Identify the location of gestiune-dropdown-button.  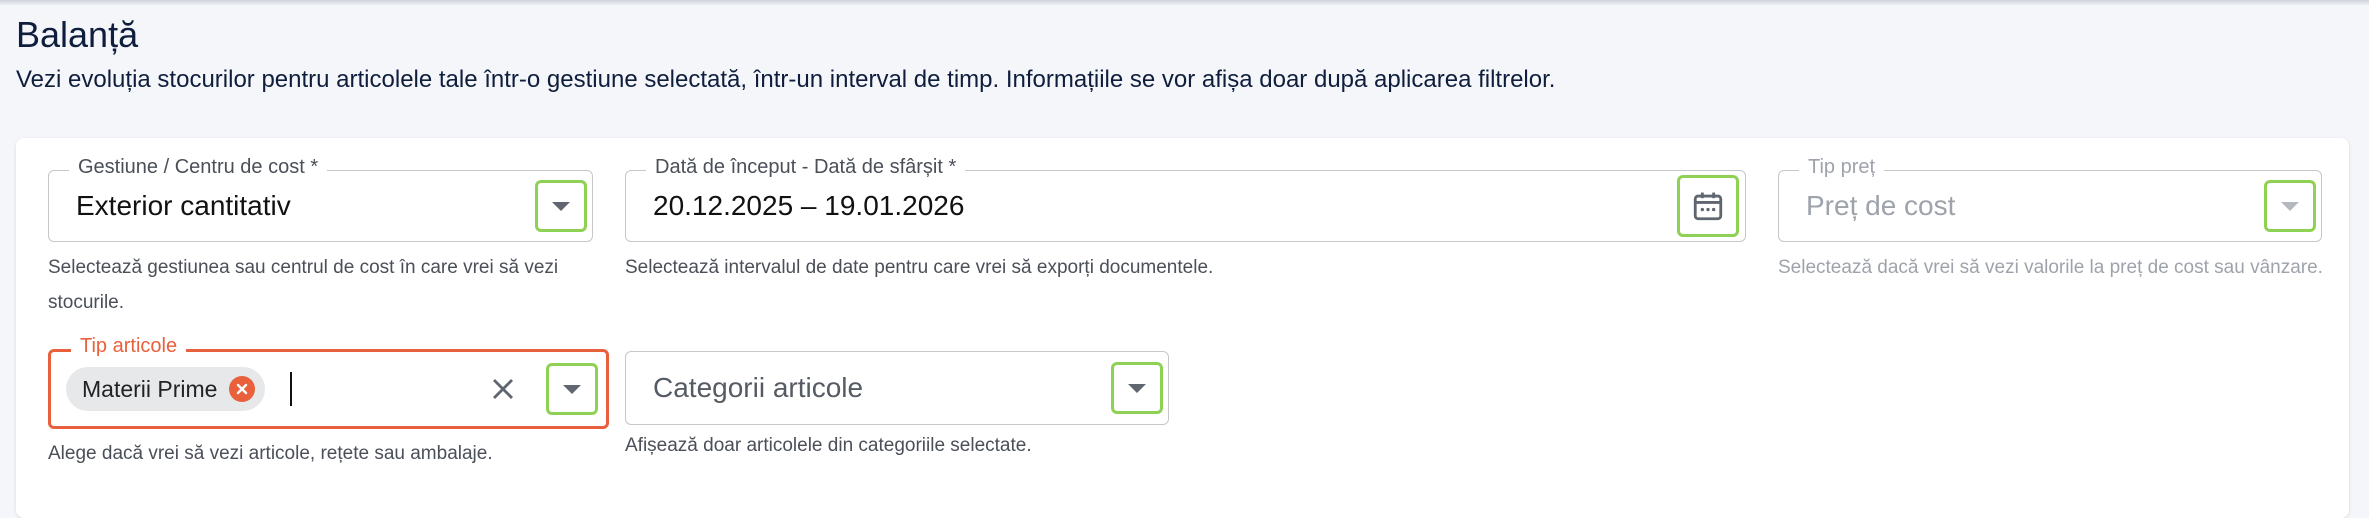
(561, 206).